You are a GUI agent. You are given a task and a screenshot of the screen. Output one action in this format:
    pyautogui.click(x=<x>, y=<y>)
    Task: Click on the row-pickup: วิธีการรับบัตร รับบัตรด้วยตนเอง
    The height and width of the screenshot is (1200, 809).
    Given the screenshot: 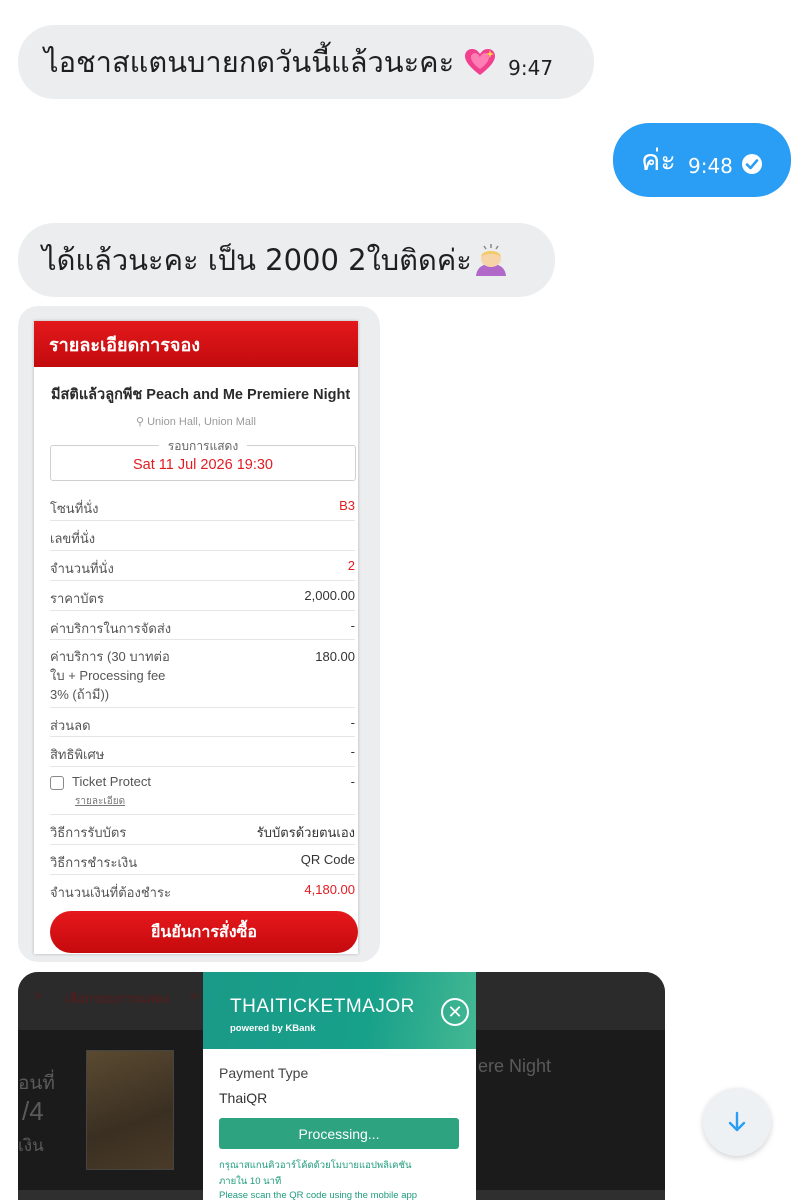 What is the action you would take?
    pyautogui.click(x=202, y=830)
    